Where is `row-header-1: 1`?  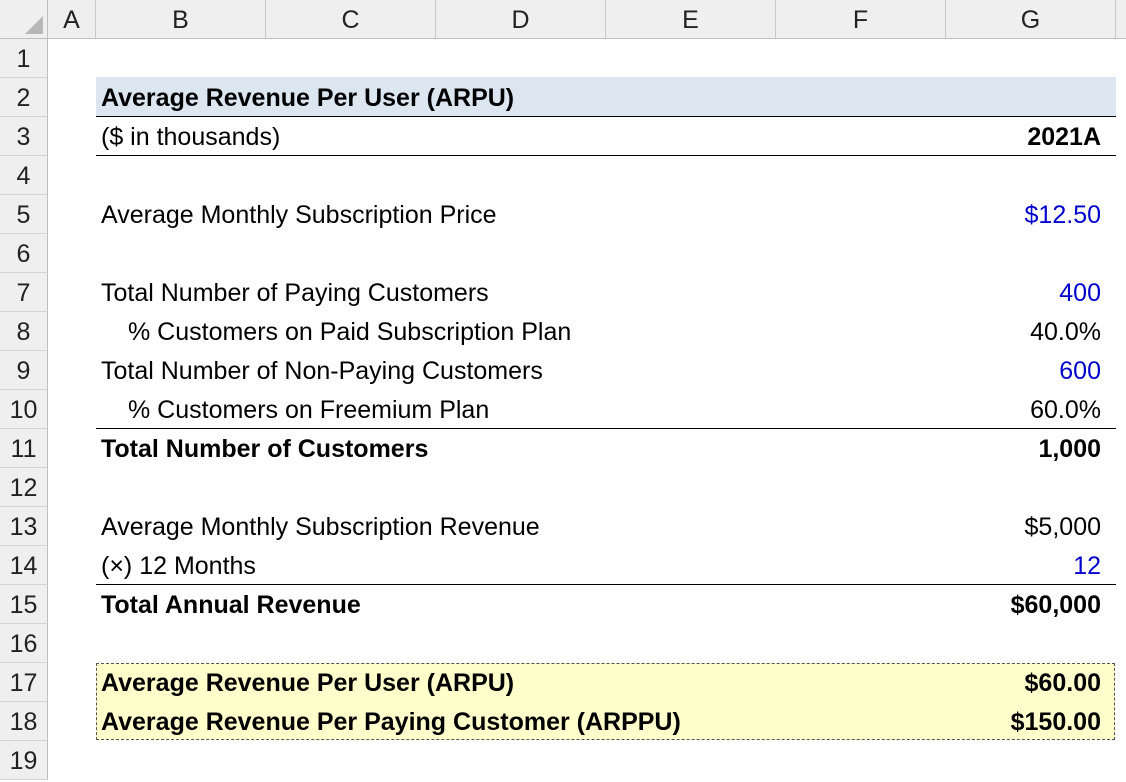 row-header-1: 1 is located at coordinates (24, 58).